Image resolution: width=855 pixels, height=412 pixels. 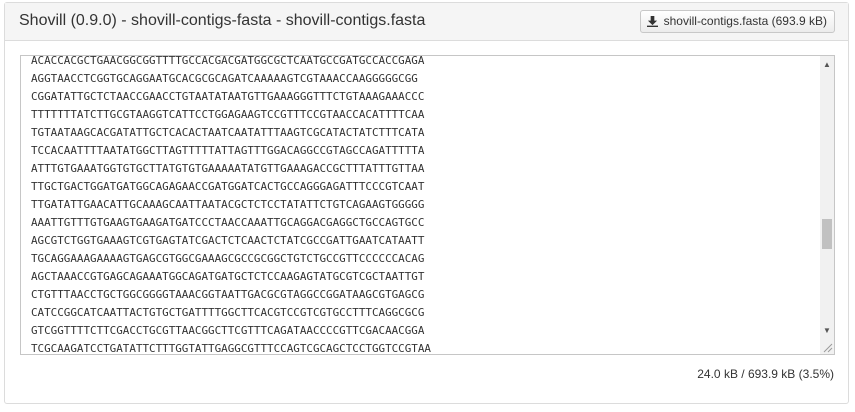 What do you see at coordinates (827, 331) in the screenshot?
I see `scroll-down-arrow: ▼` at bounding box center [827, 331].